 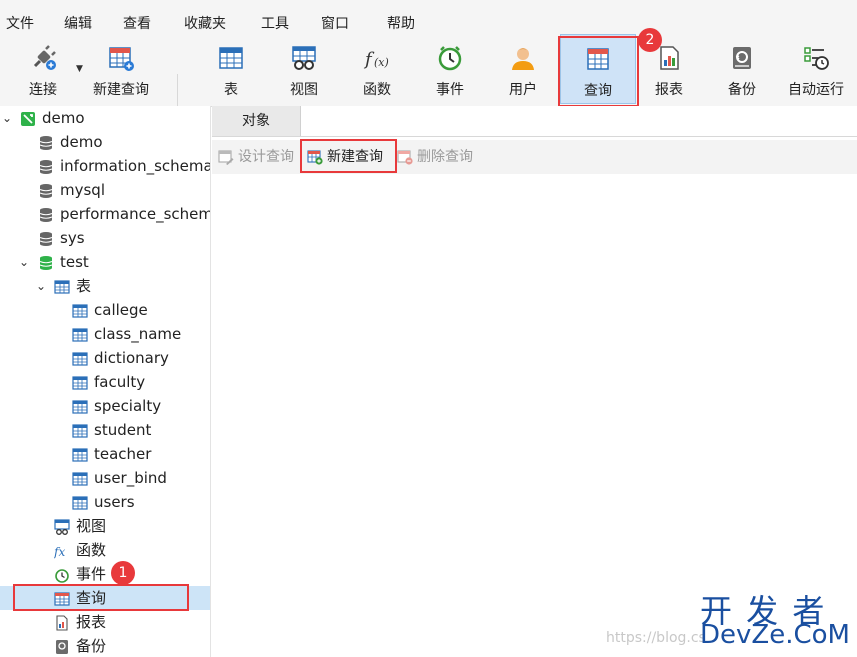 I want to click on tree-table-item: dictionary, so click(x=105, y=358).